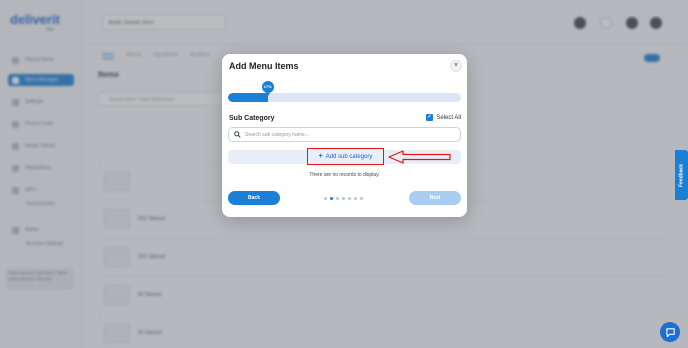 This screenshot has width=688, height=348. What do you see at coordinates (456, 66) in the screenshot?
I see `close-button: ×` at bounding box center [456, 66].